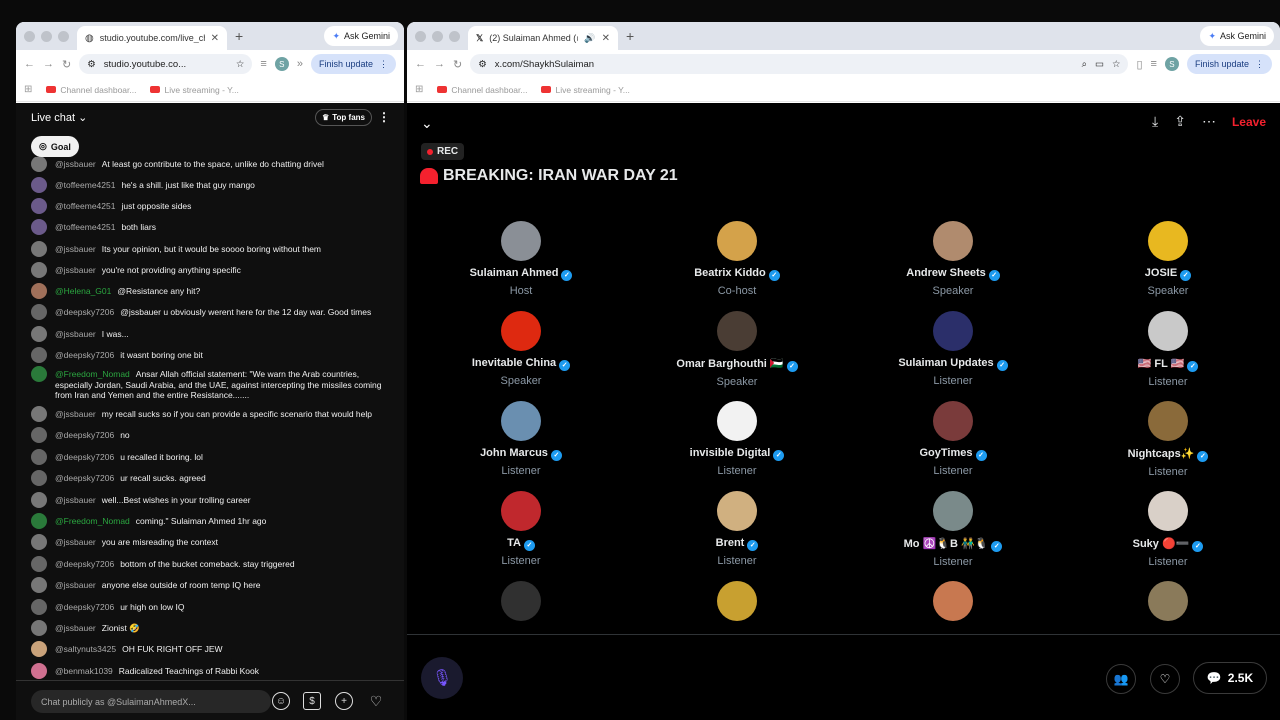 Image resolution: width=1280 pixels, height=720 pixels. What do you see at coordinates (83, 291) in the screenshot?
I see `message-author: @Helena_G01` at bounding box center [83, 291].